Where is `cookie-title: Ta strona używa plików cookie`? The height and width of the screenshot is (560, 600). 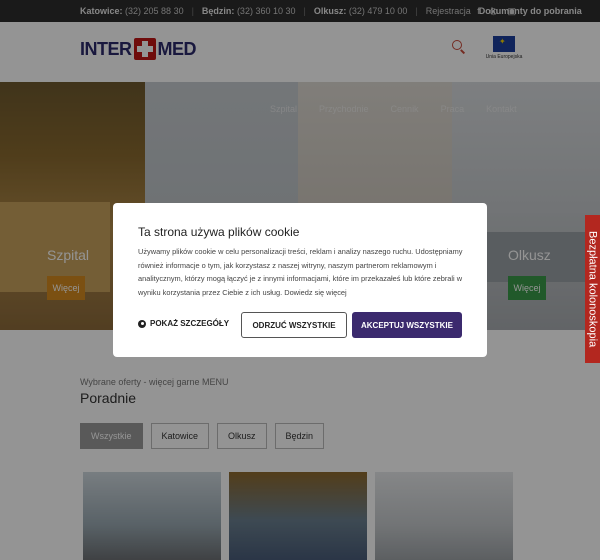 cookie-title: Ta strona używa plików cookie is located at coordinates (219, 232).